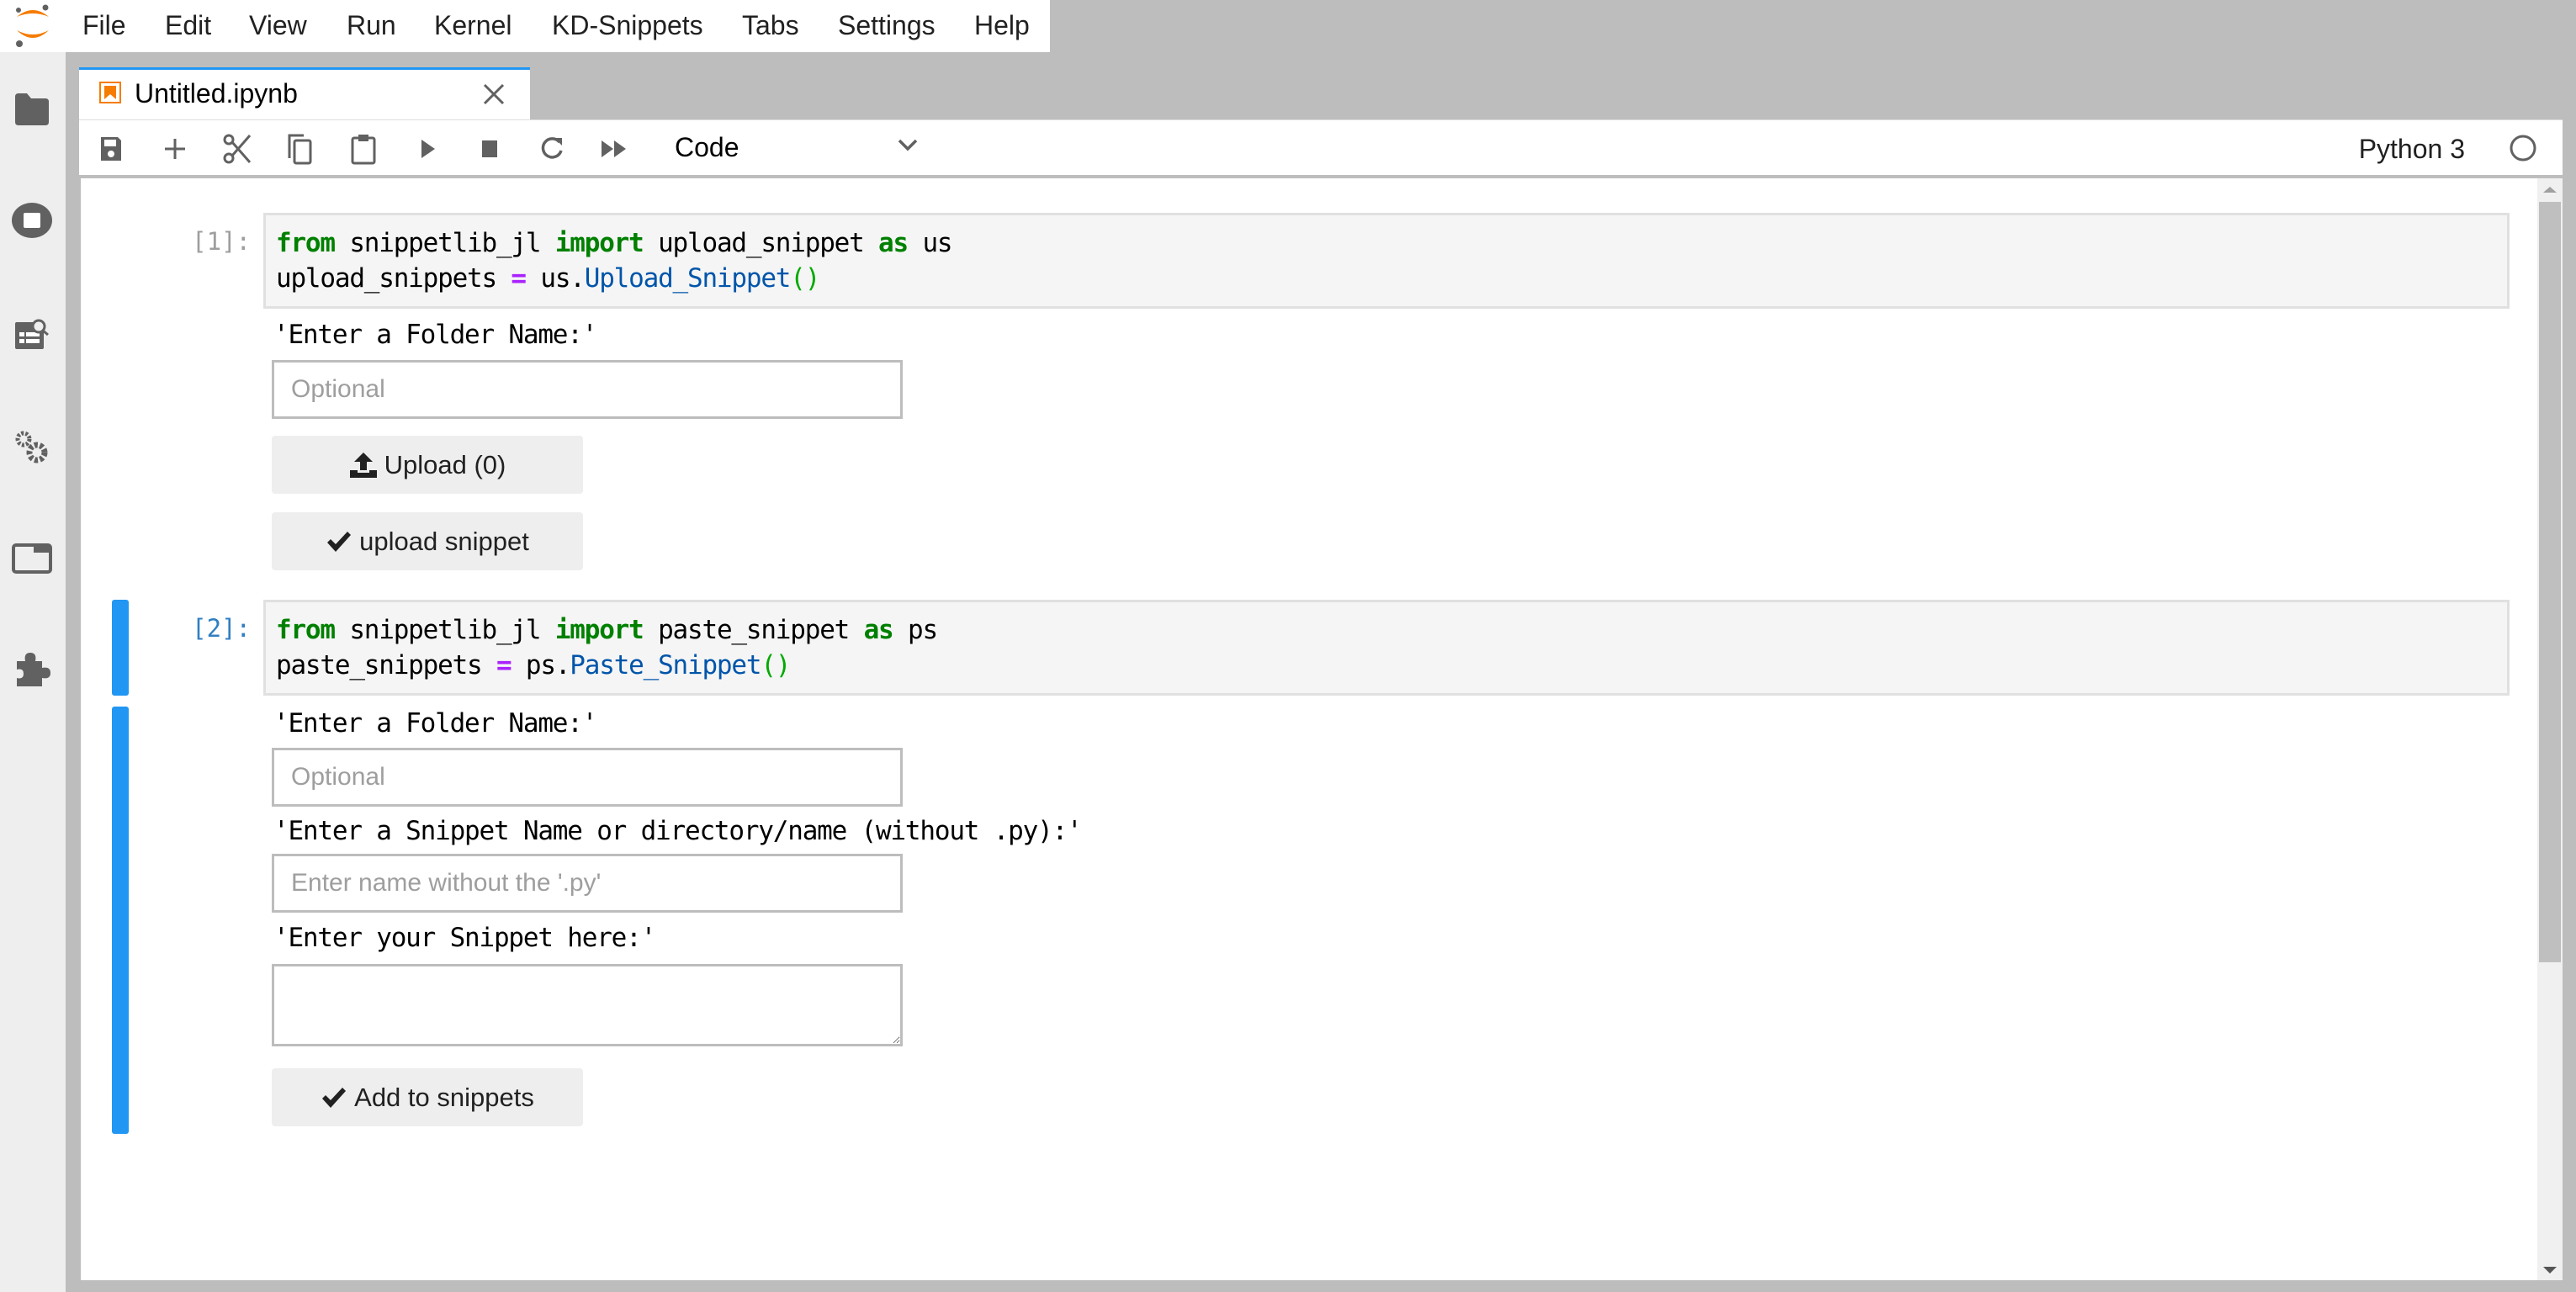 The width and height of the screenshot is (2576, 1292). I want to click on interrupt-button, so click(489, 148).